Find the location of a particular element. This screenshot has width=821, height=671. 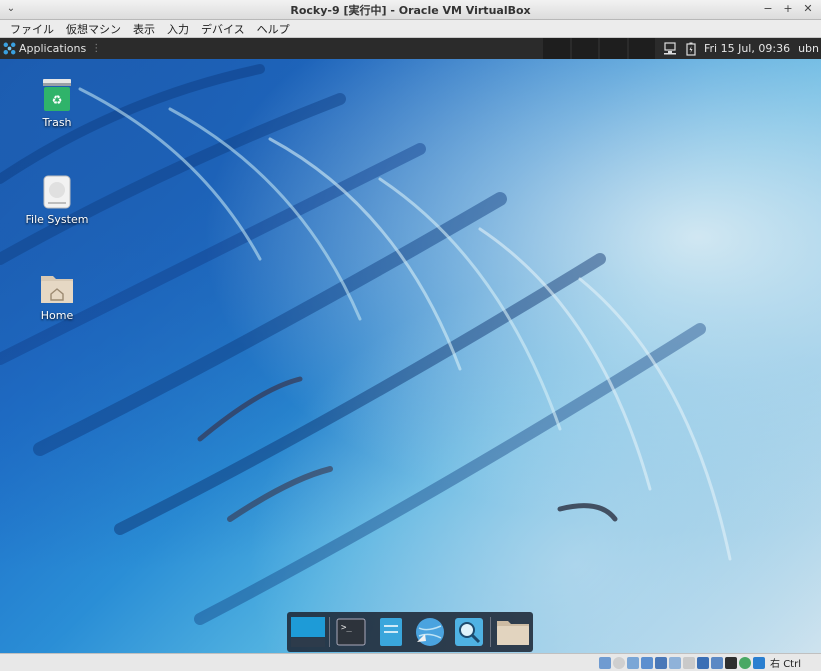

desktop-icon-home: Home is located at coordinates (57, 296).